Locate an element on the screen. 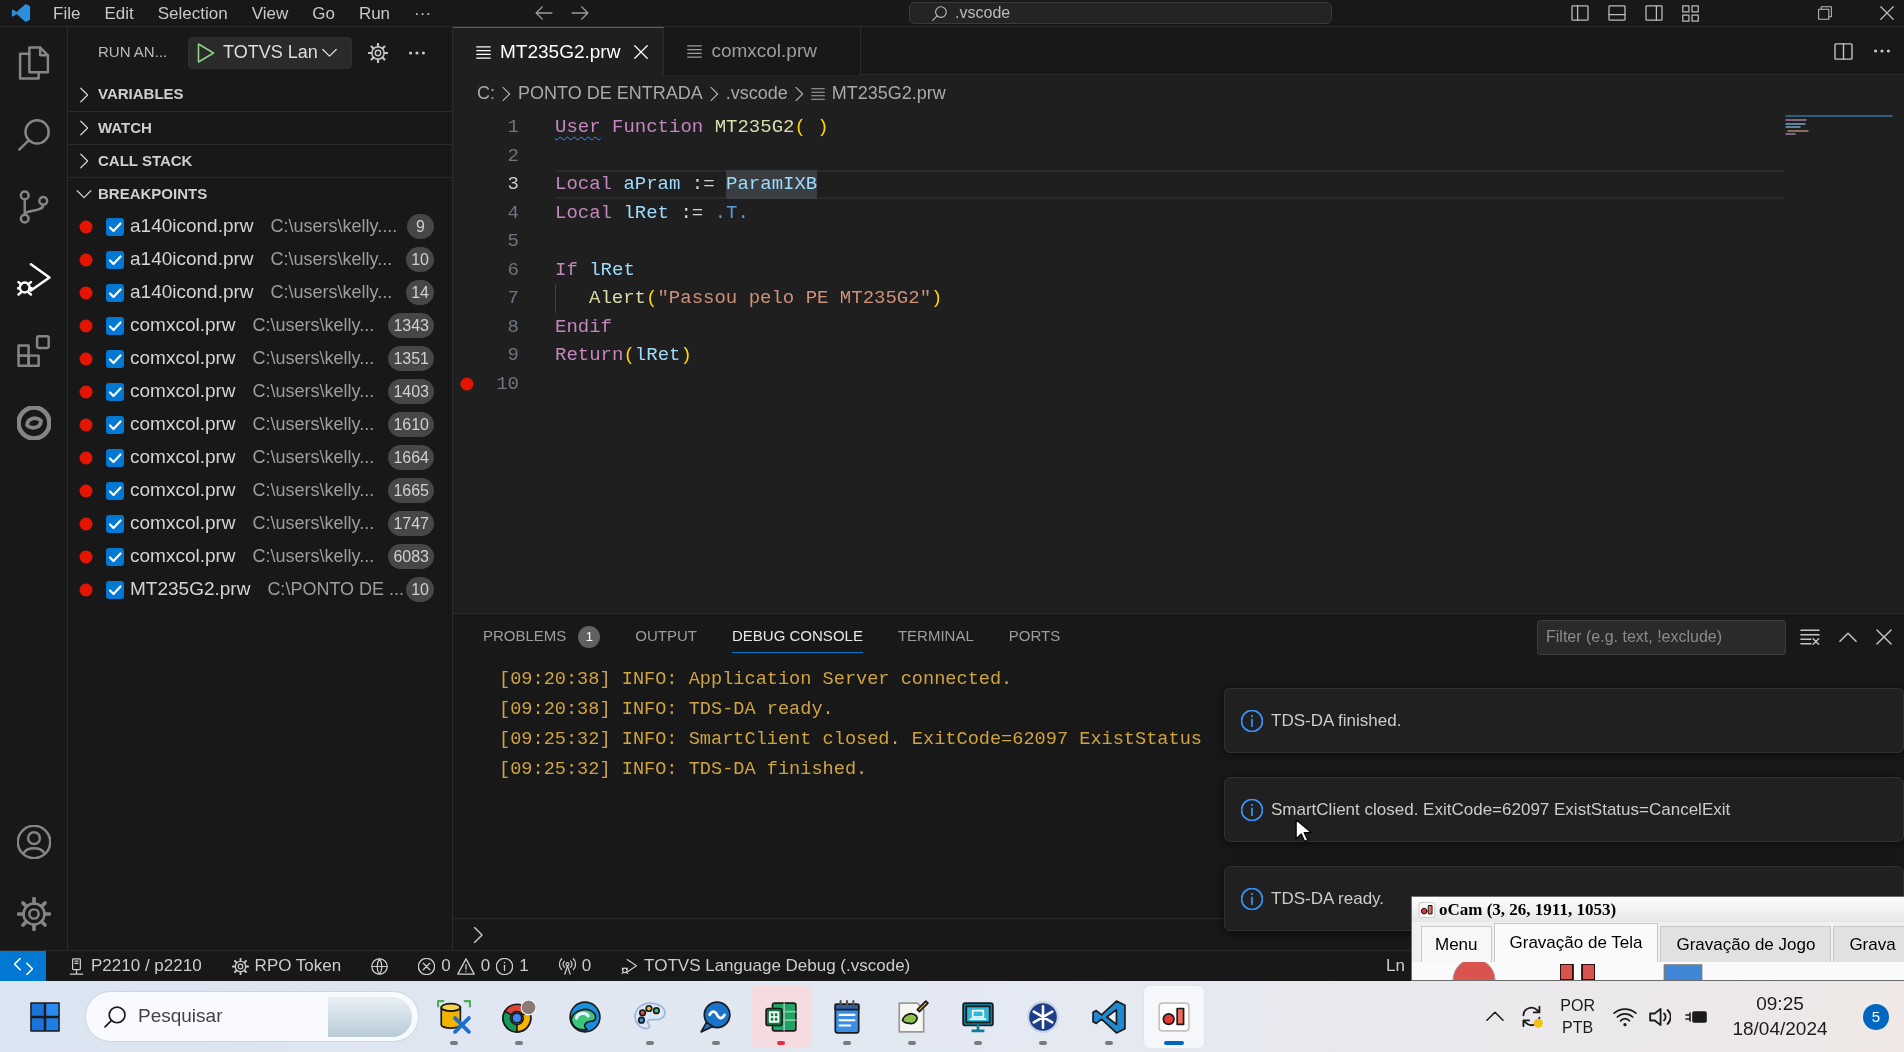 Image resolution: width=1904 pixels, height=1052 pixels. section-header: CALL STACK is located at coordinates (145, 161).